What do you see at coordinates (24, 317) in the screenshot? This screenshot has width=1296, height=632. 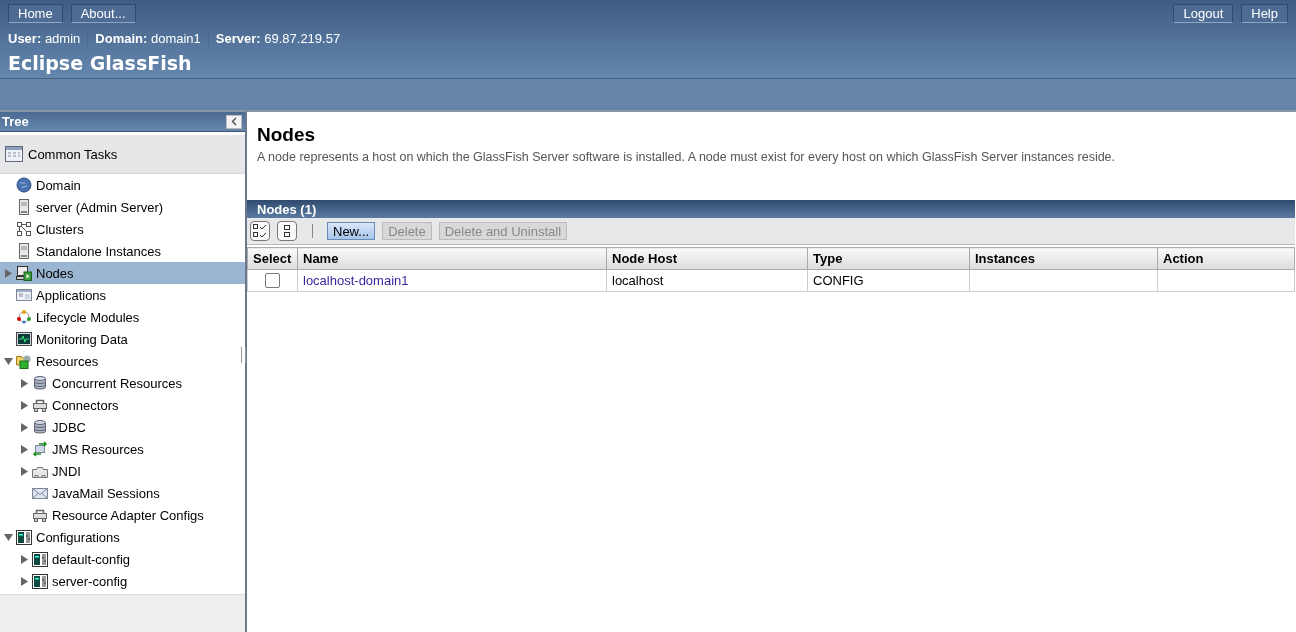 I see `lifecycle-icon` at bounding box center [24, 317].